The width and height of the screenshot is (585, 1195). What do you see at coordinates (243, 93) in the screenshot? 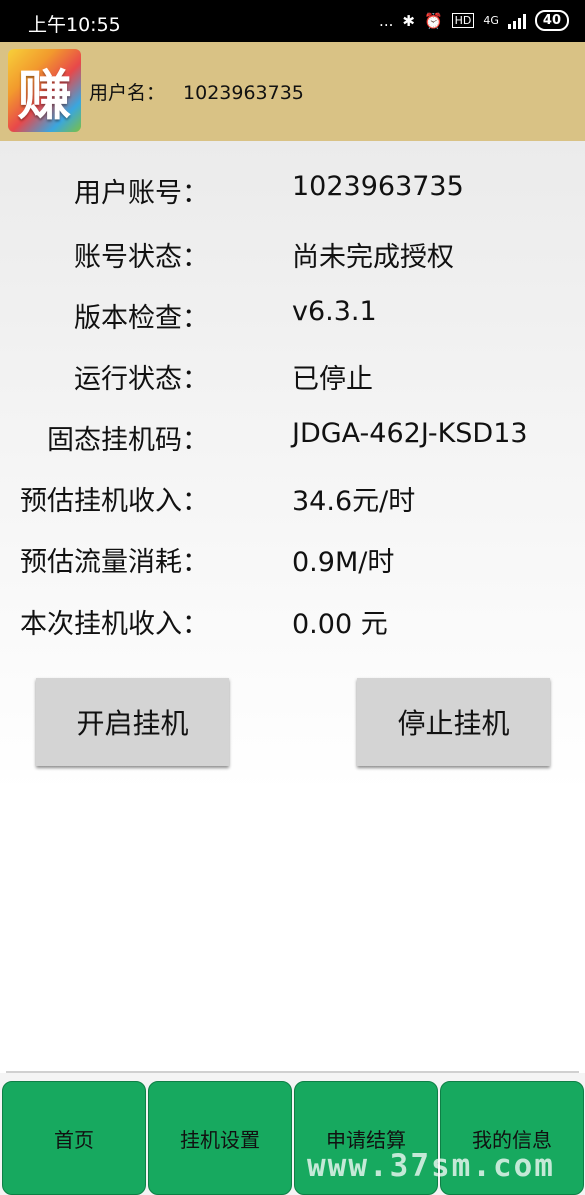
I see `username-value: 1023963735` at bounding box center [243, 93].